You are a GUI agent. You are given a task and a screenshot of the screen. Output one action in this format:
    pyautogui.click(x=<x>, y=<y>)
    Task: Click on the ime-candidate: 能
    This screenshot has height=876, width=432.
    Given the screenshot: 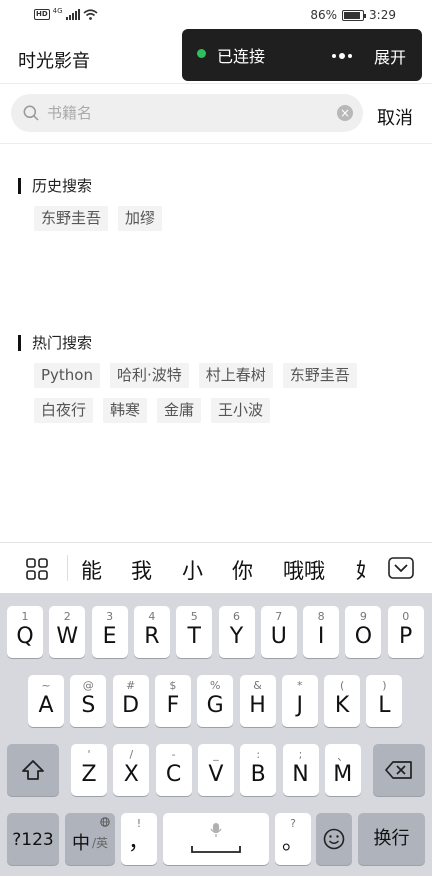 What is the action you would take?
    pyautogui.click(x=91, y=570)
    